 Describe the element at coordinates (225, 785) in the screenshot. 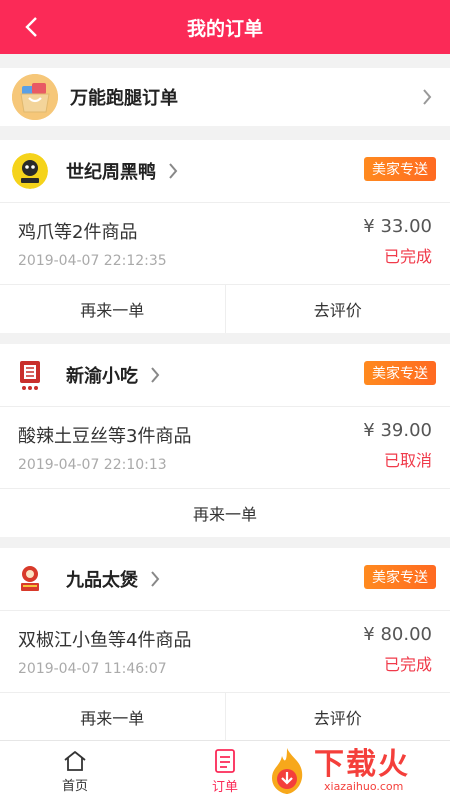

I see `tab-order-label: 订单` at that location.